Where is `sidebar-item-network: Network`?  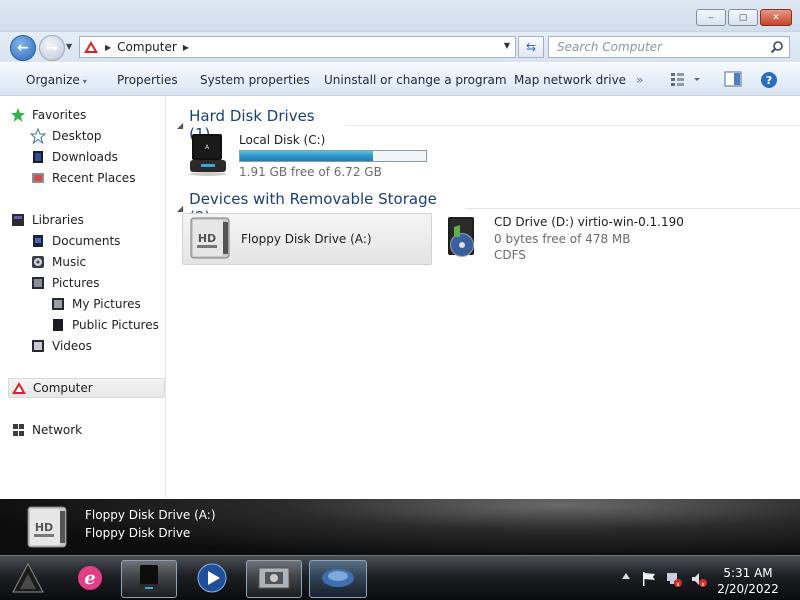 sidebar-item-network: Network is located at coordinates (87, 430).